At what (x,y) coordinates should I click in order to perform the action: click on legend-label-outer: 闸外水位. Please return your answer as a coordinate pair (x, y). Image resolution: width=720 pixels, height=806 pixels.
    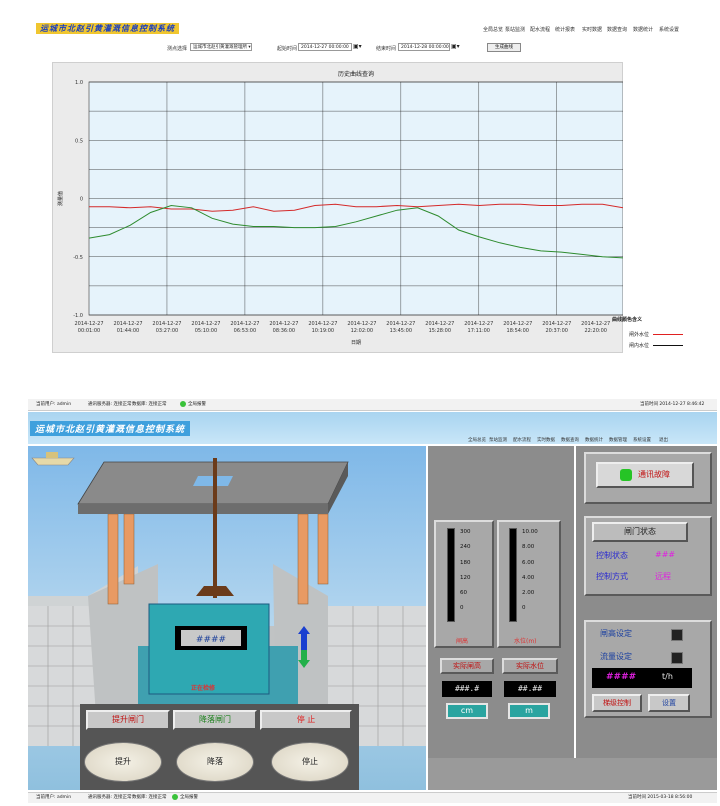
    Looking at the image, I should click on (639, 335).